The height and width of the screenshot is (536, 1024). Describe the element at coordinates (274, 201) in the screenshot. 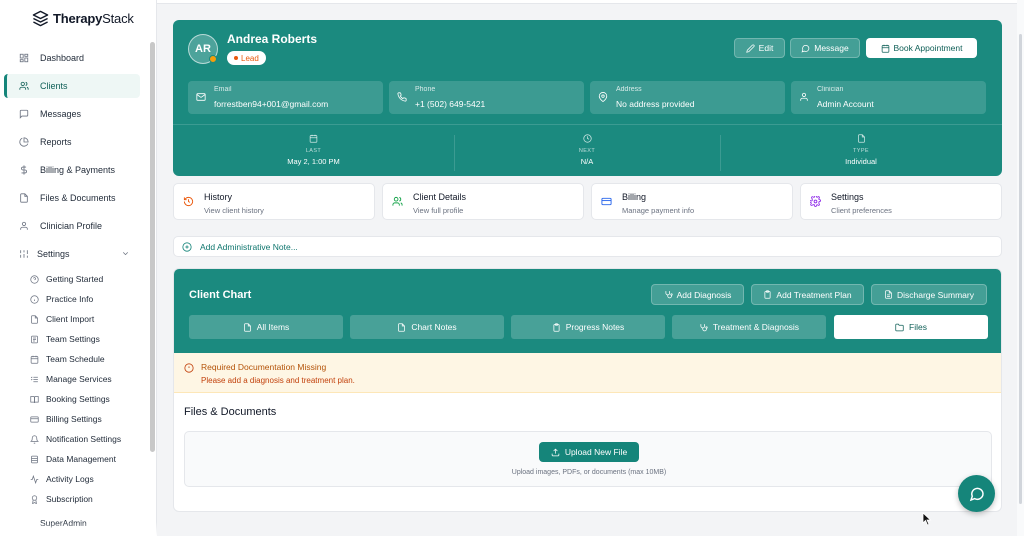

I see `tile-history: History View client history` at that location.